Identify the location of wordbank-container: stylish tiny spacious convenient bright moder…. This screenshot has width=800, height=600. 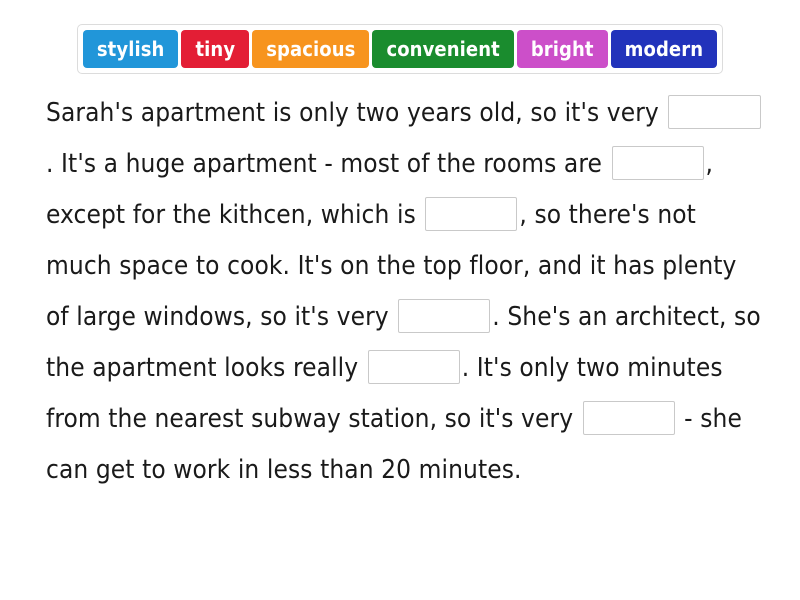
(400, 49).